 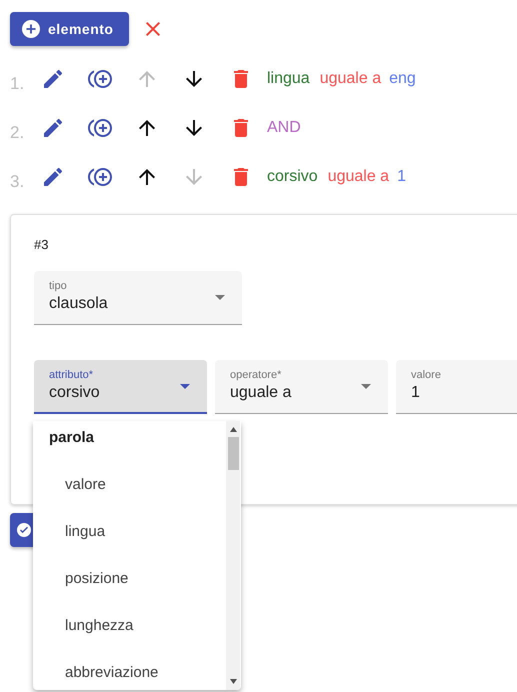 I want to click on input-field: valore 1, so click(x=456, y=387).